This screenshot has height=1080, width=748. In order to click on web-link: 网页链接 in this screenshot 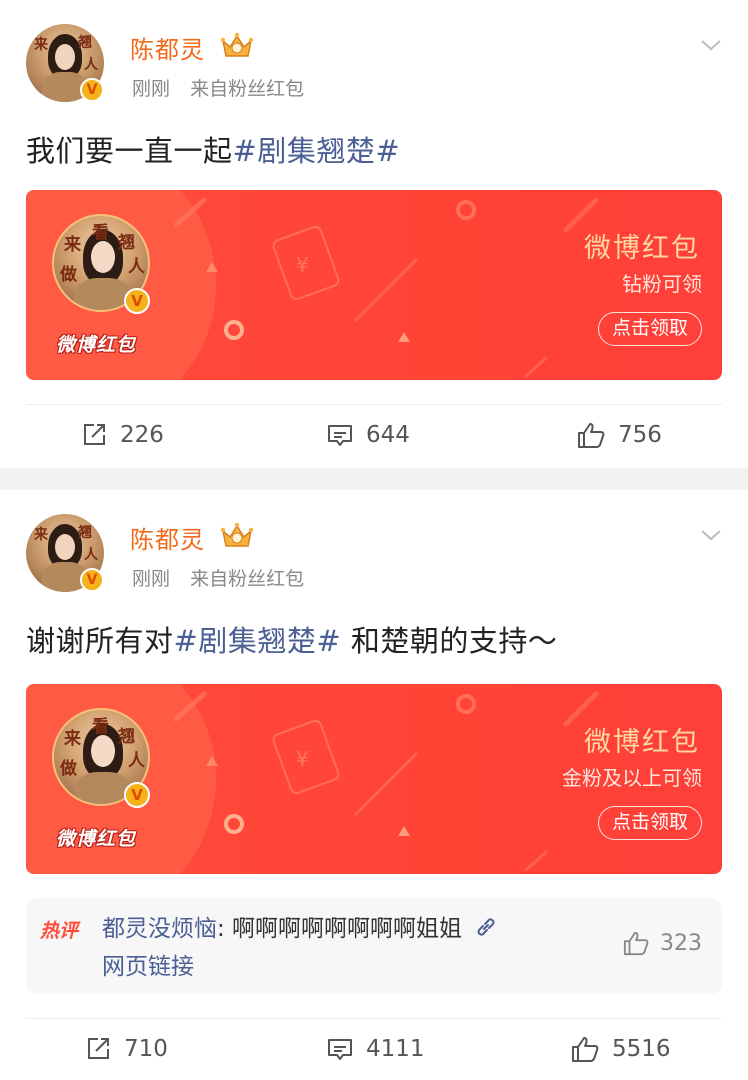, I will do `click(148, 967)`.